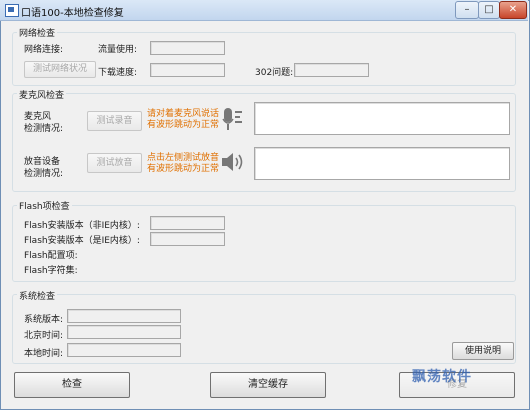  Describe the element at coordinates (187, 48) in the screenshot. I see `traffic-usage-field` at that location.